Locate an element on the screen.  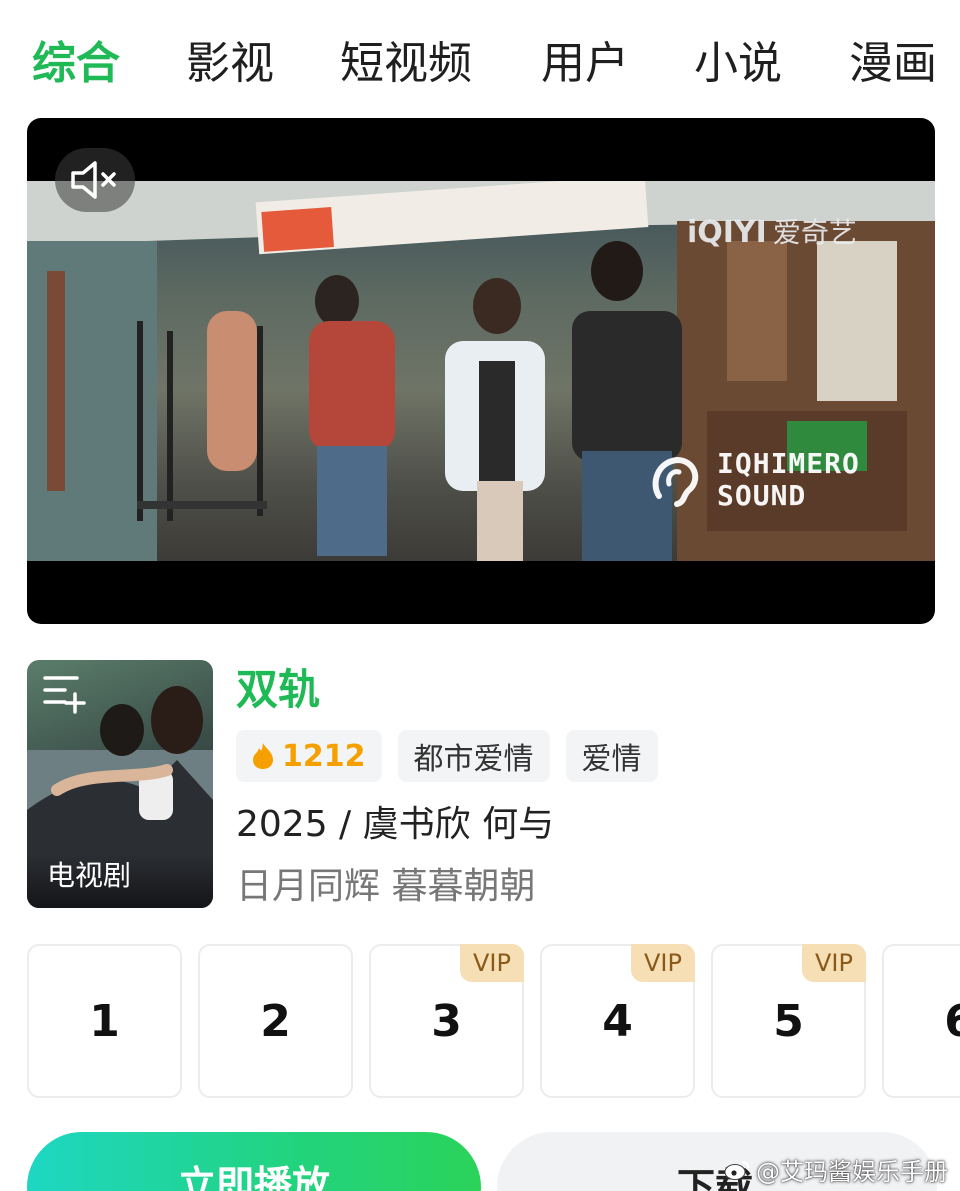
sound-logo-line1: IQHIMERO is located at coordinates (788, 463).